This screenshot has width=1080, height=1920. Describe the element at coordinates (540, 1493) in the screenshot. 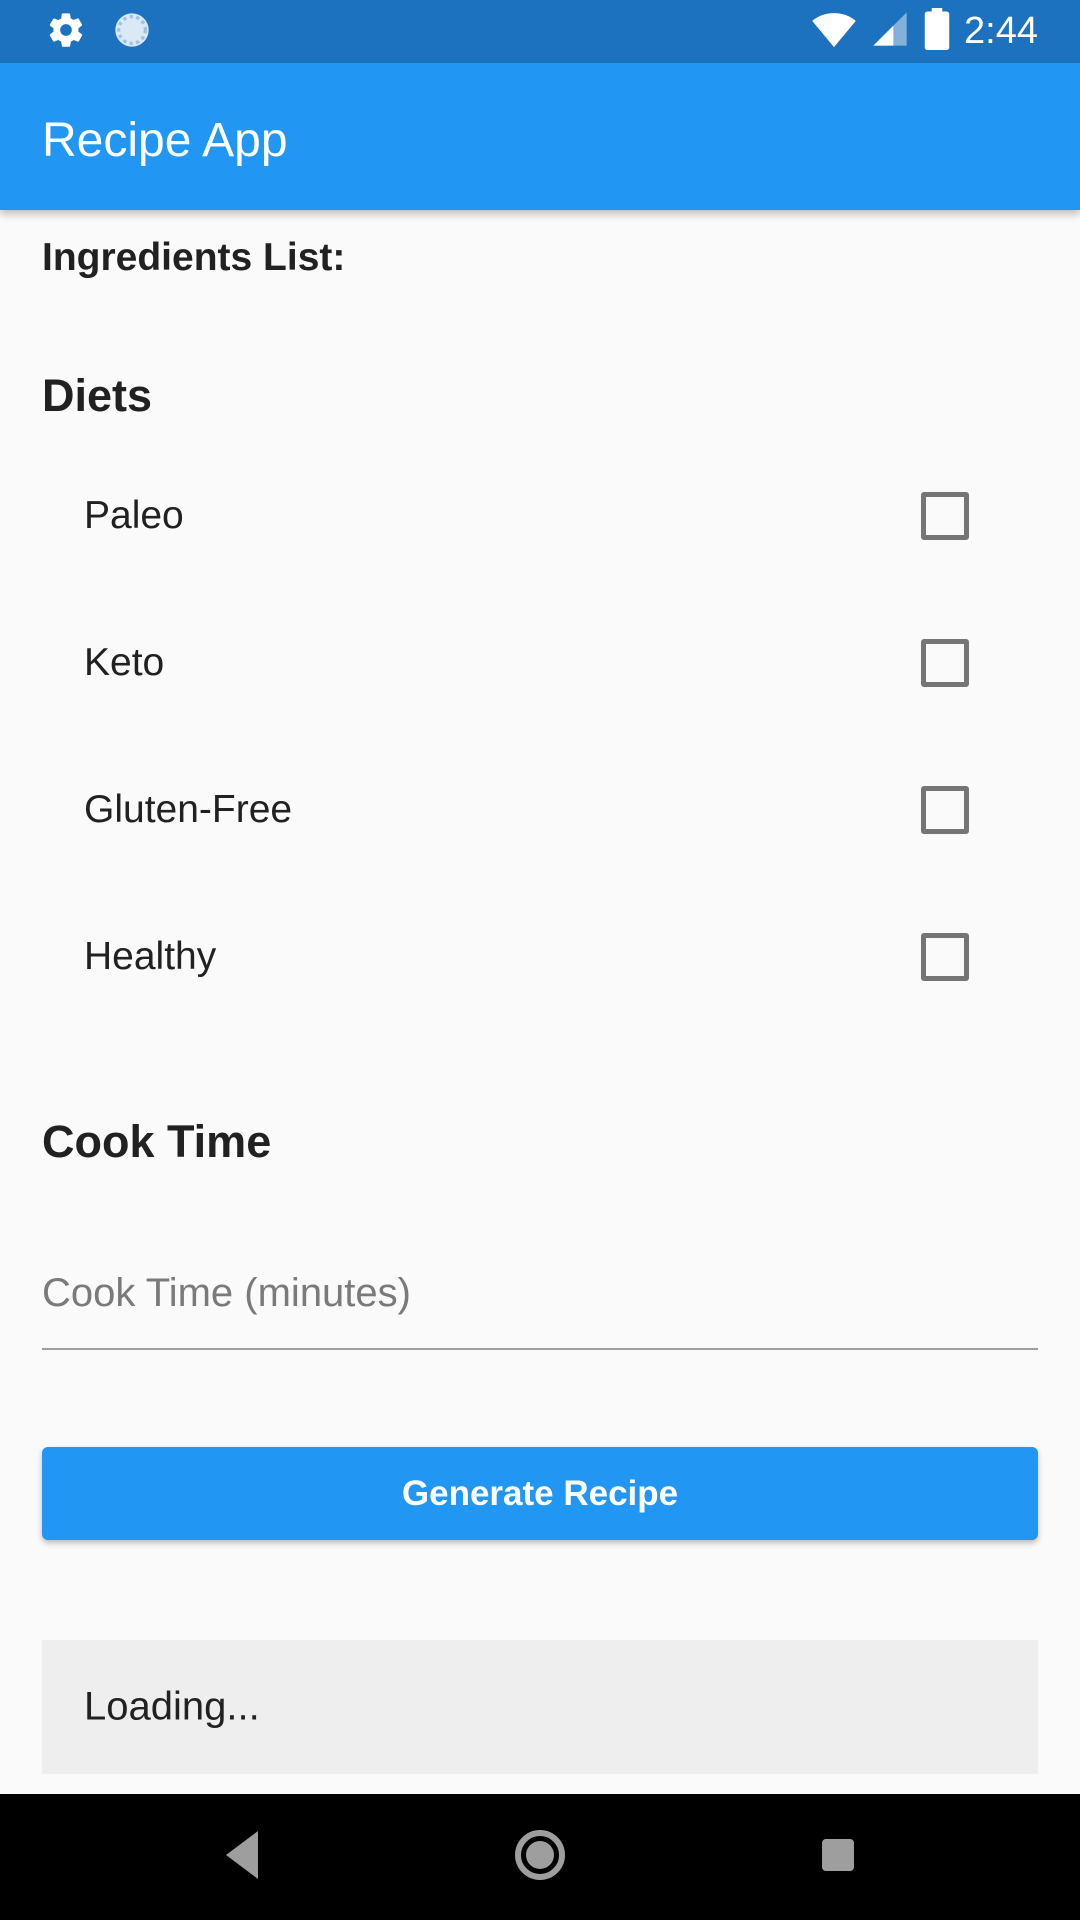

I see `generate-recipe-button: Generate Recipe` at that location.